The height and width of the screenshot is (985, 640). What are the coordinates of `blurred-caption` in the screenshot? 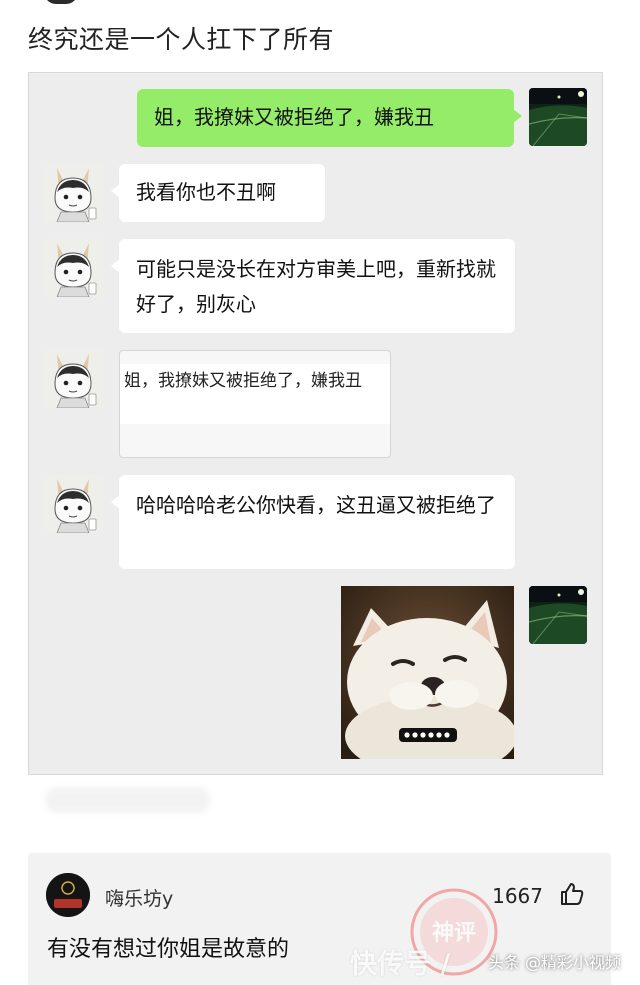 It's located at (127, 800).